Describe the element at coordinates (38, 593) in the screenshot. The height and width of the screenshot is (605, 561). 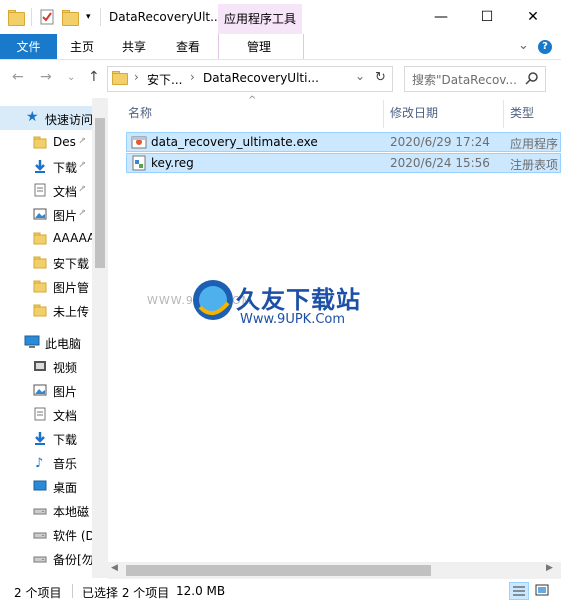
I see `status-item-count: 2 个项目` at that location.